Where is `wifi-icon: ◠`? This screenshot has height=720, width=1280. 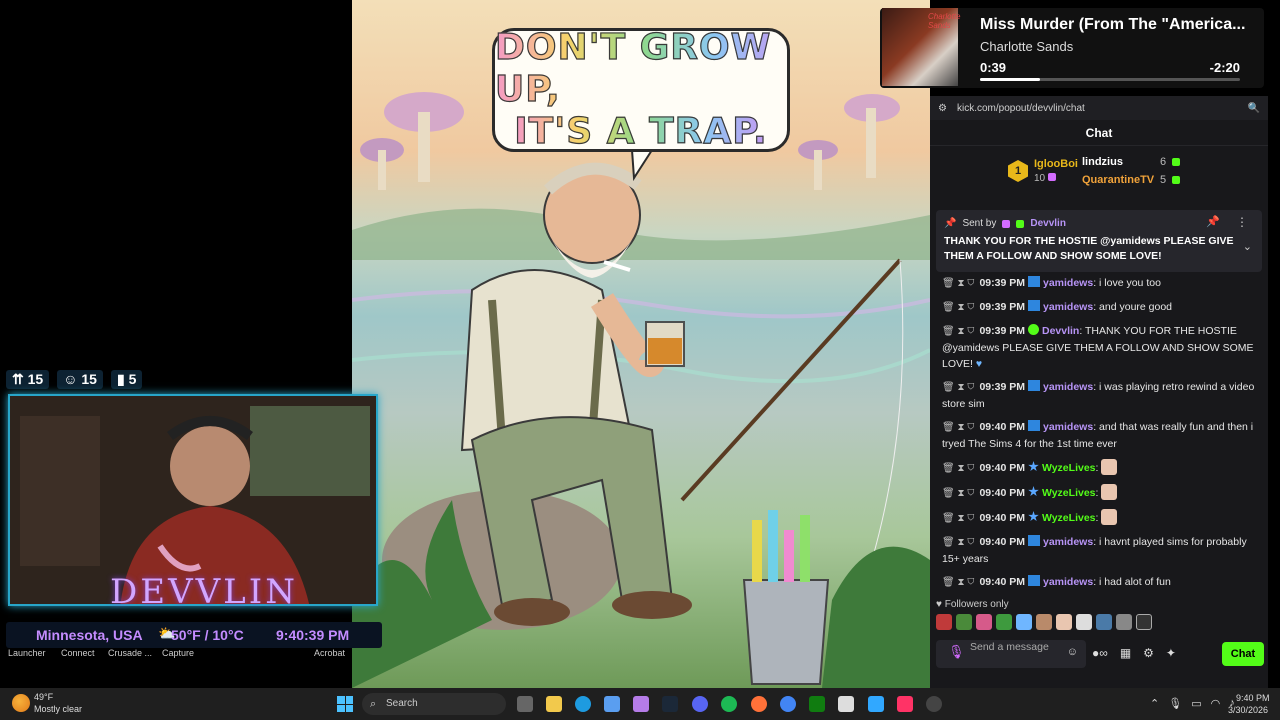
wifi-icon: ◠ is located at coordinates (1216, 703).